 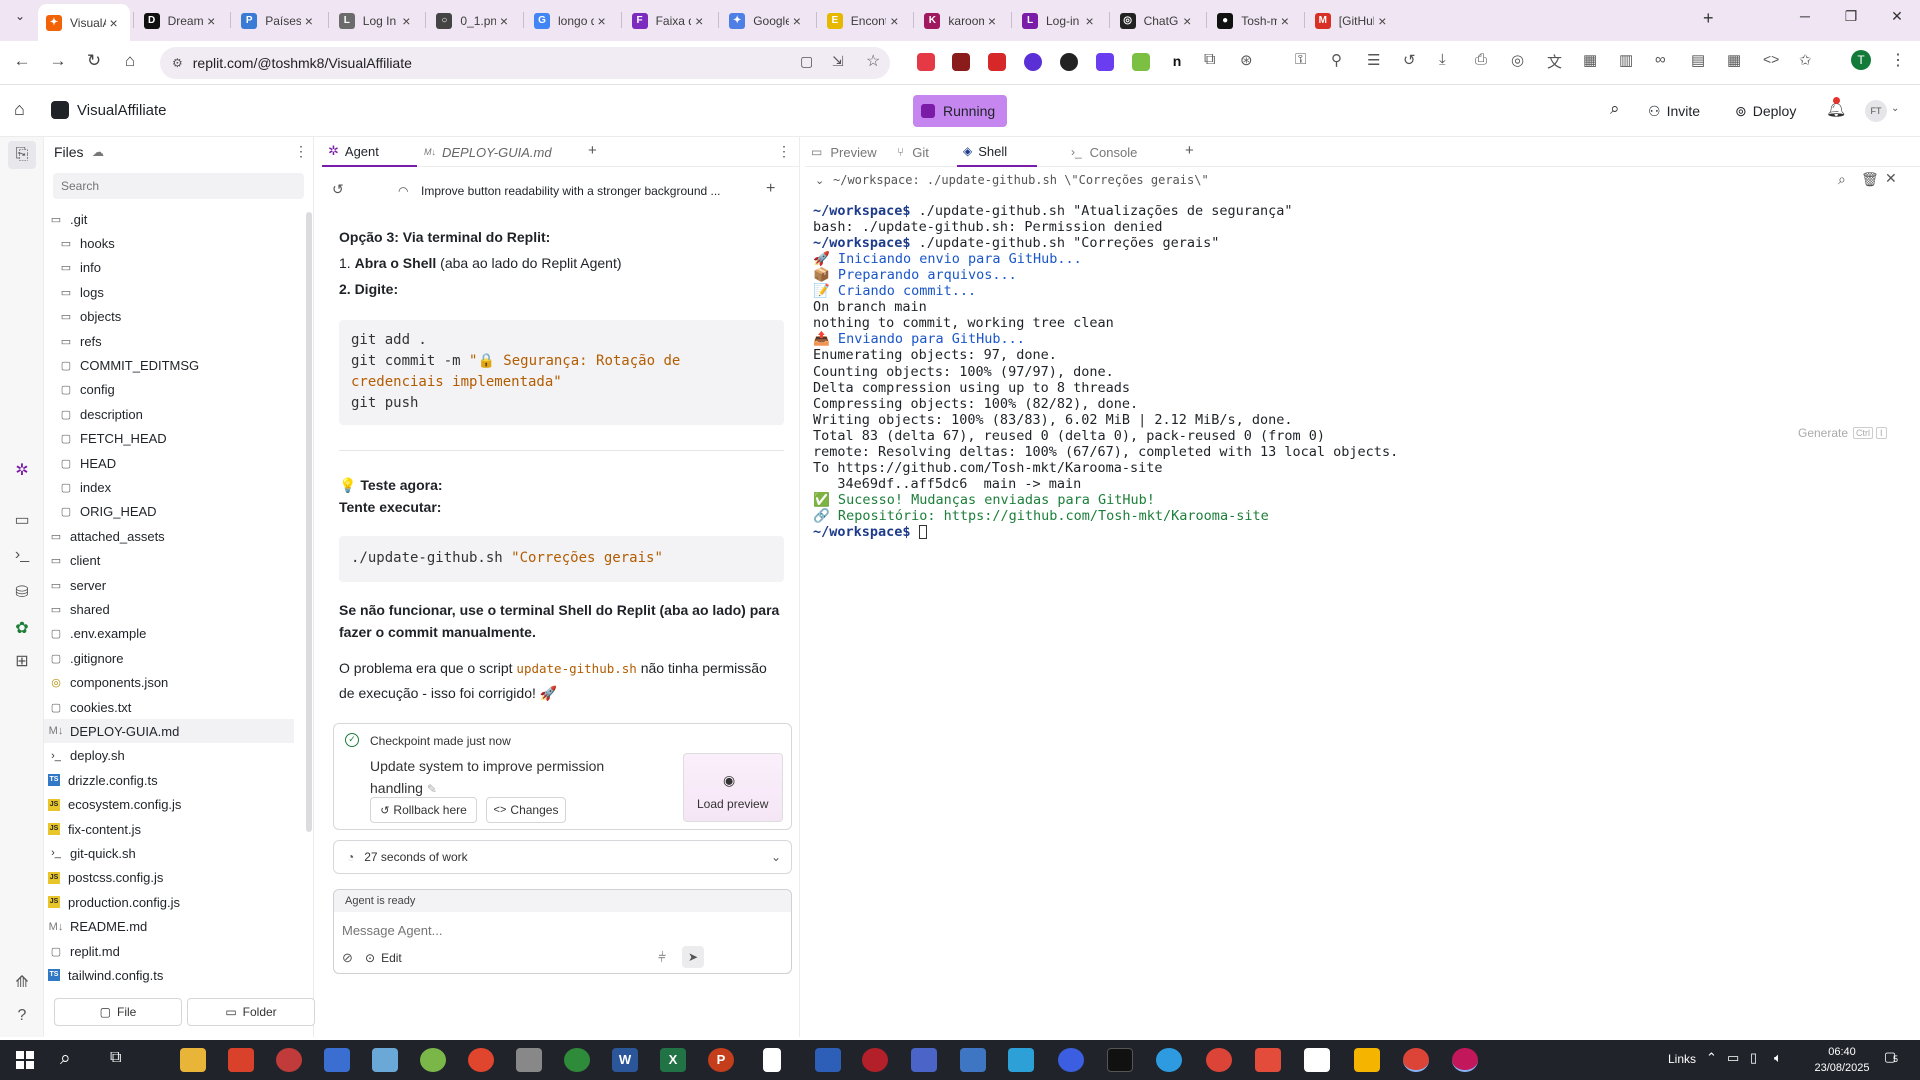 I want to click on file-item: JS postcss.config.js, so click(x=169, y=878).